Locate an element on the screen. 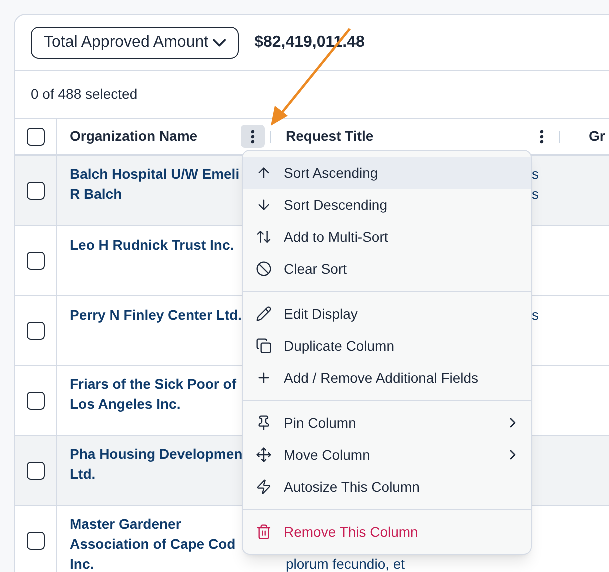  selection-count: 0 of 488 selected is located at coordinates (84, 94).